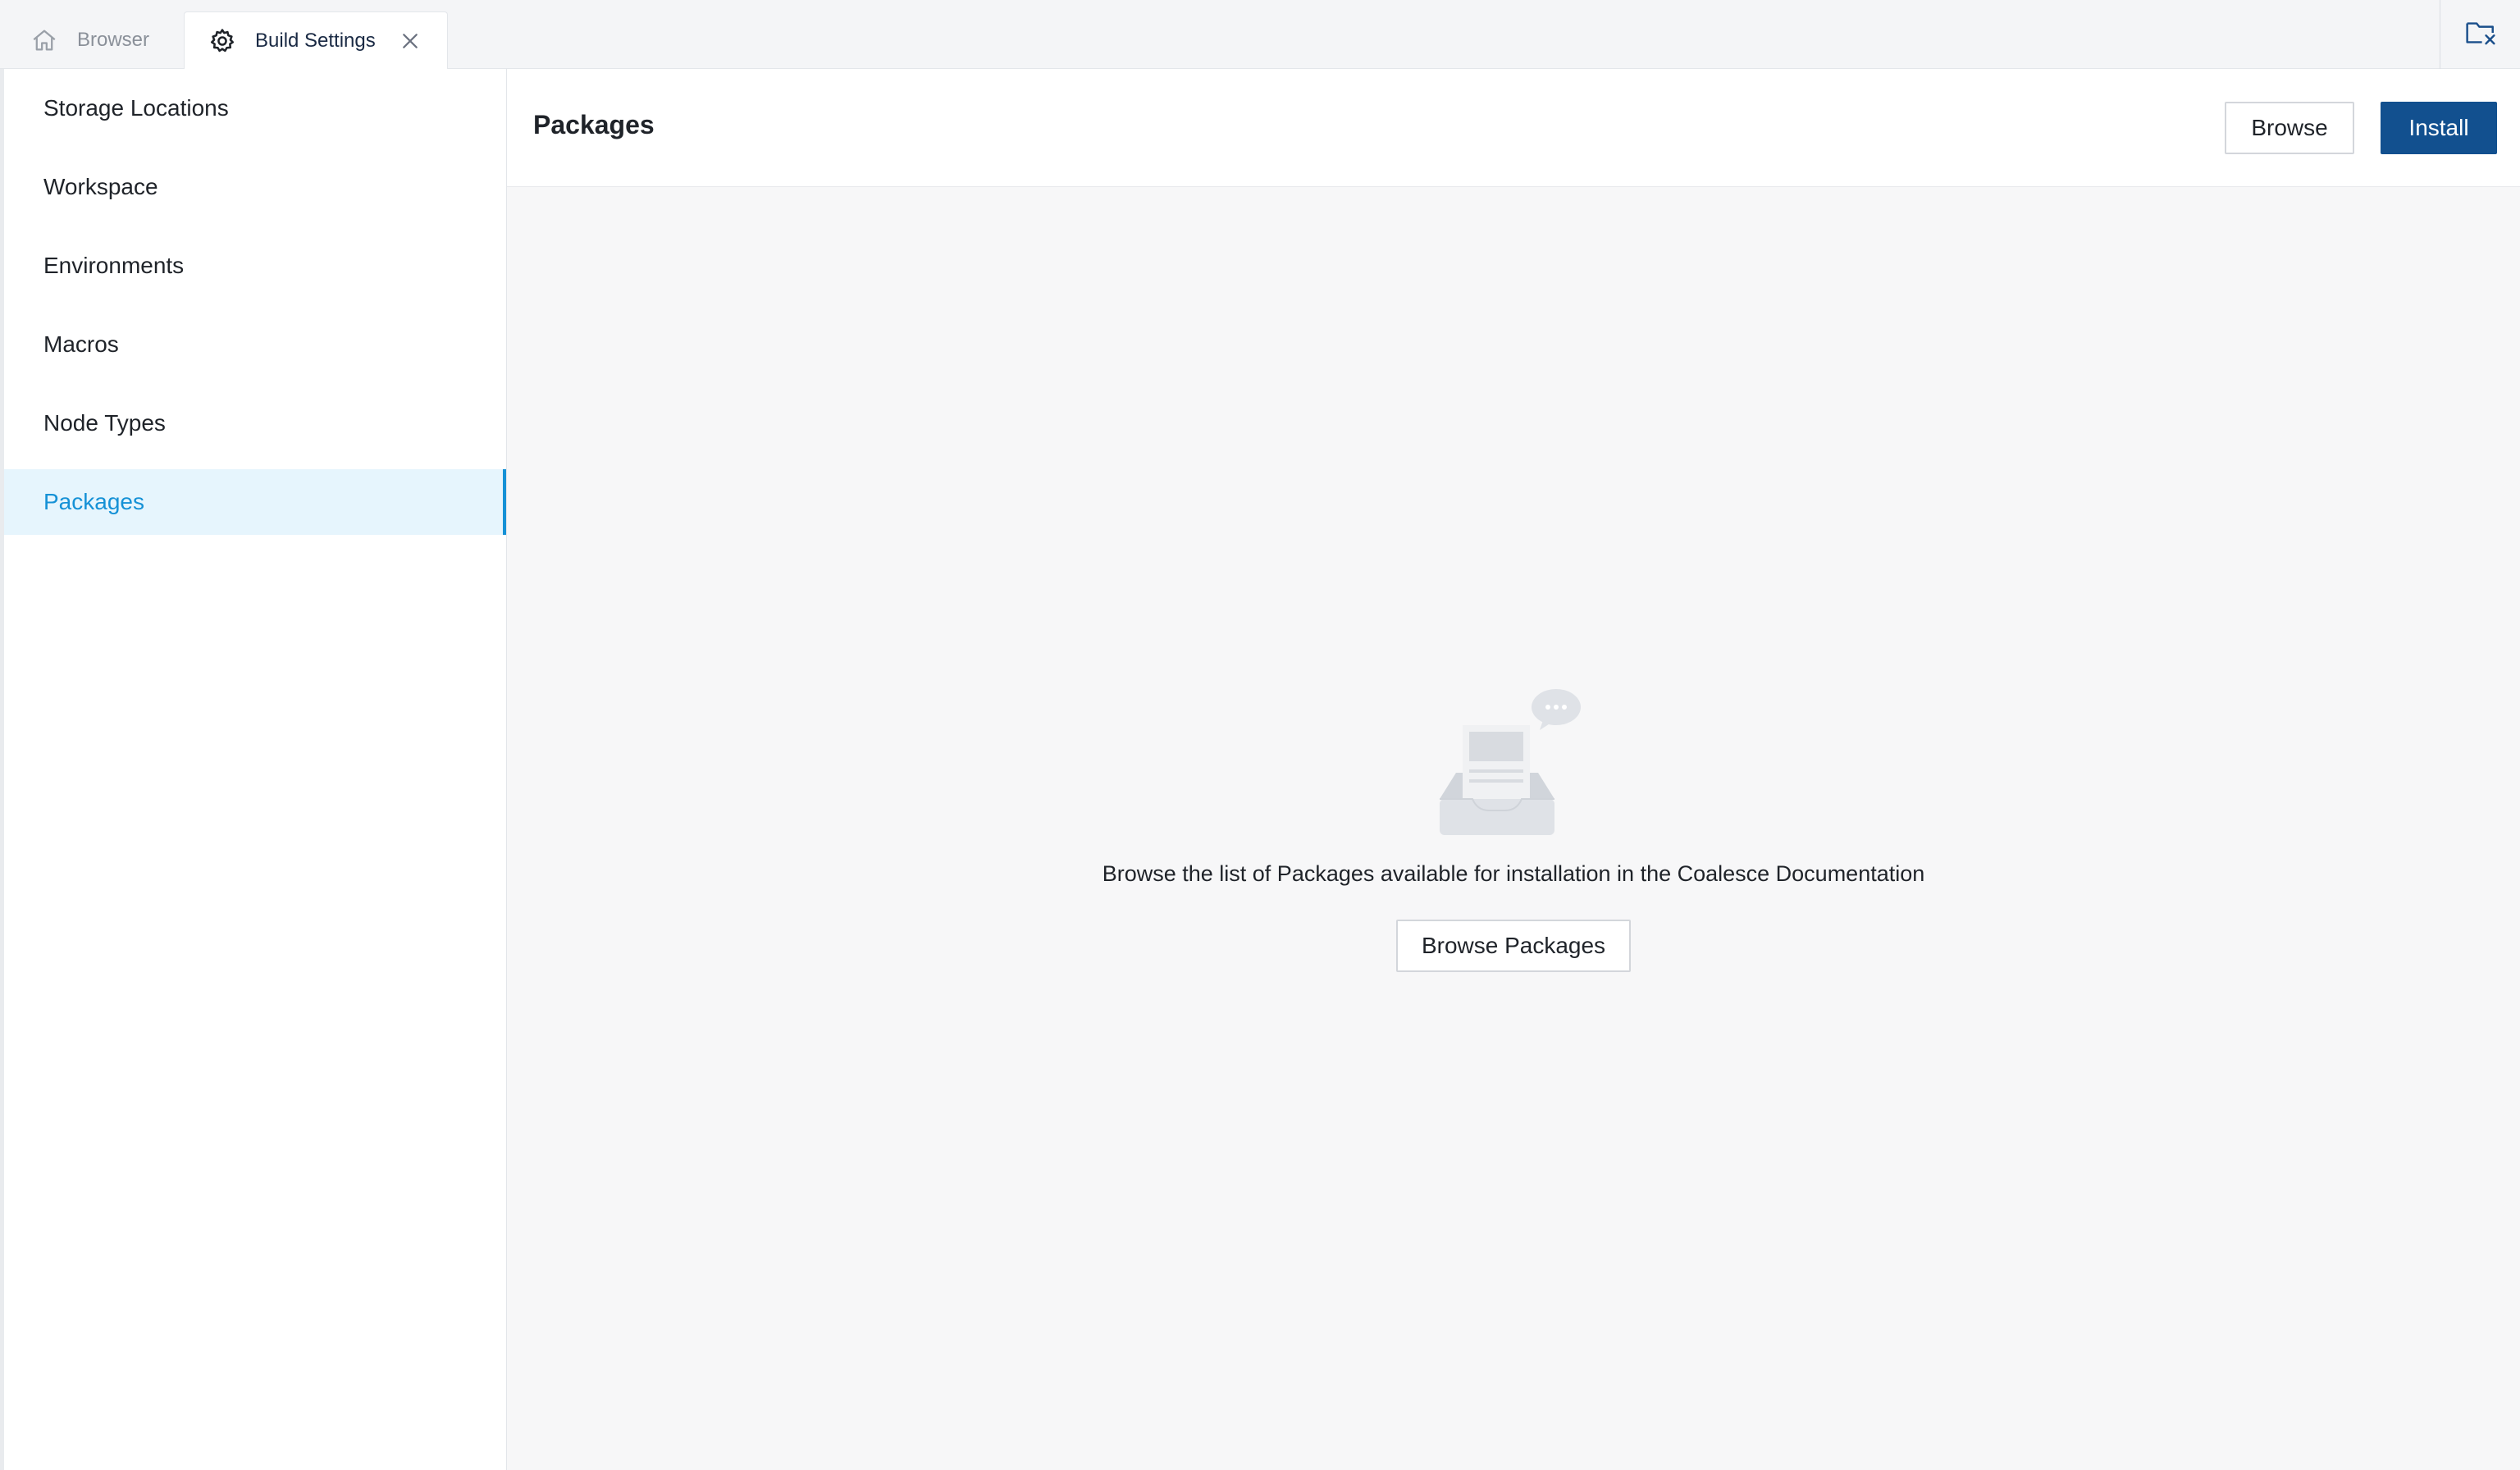  Describe the element at coordinates (105, 423) in the screenshot. I see `sidebar-item-label: Node Types` at that location.